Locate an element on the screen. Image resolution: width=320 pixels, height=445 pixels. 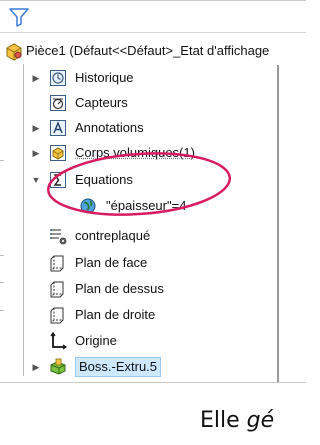
tree-item-label: Plan de dessus is located at coordinates (119, 288).